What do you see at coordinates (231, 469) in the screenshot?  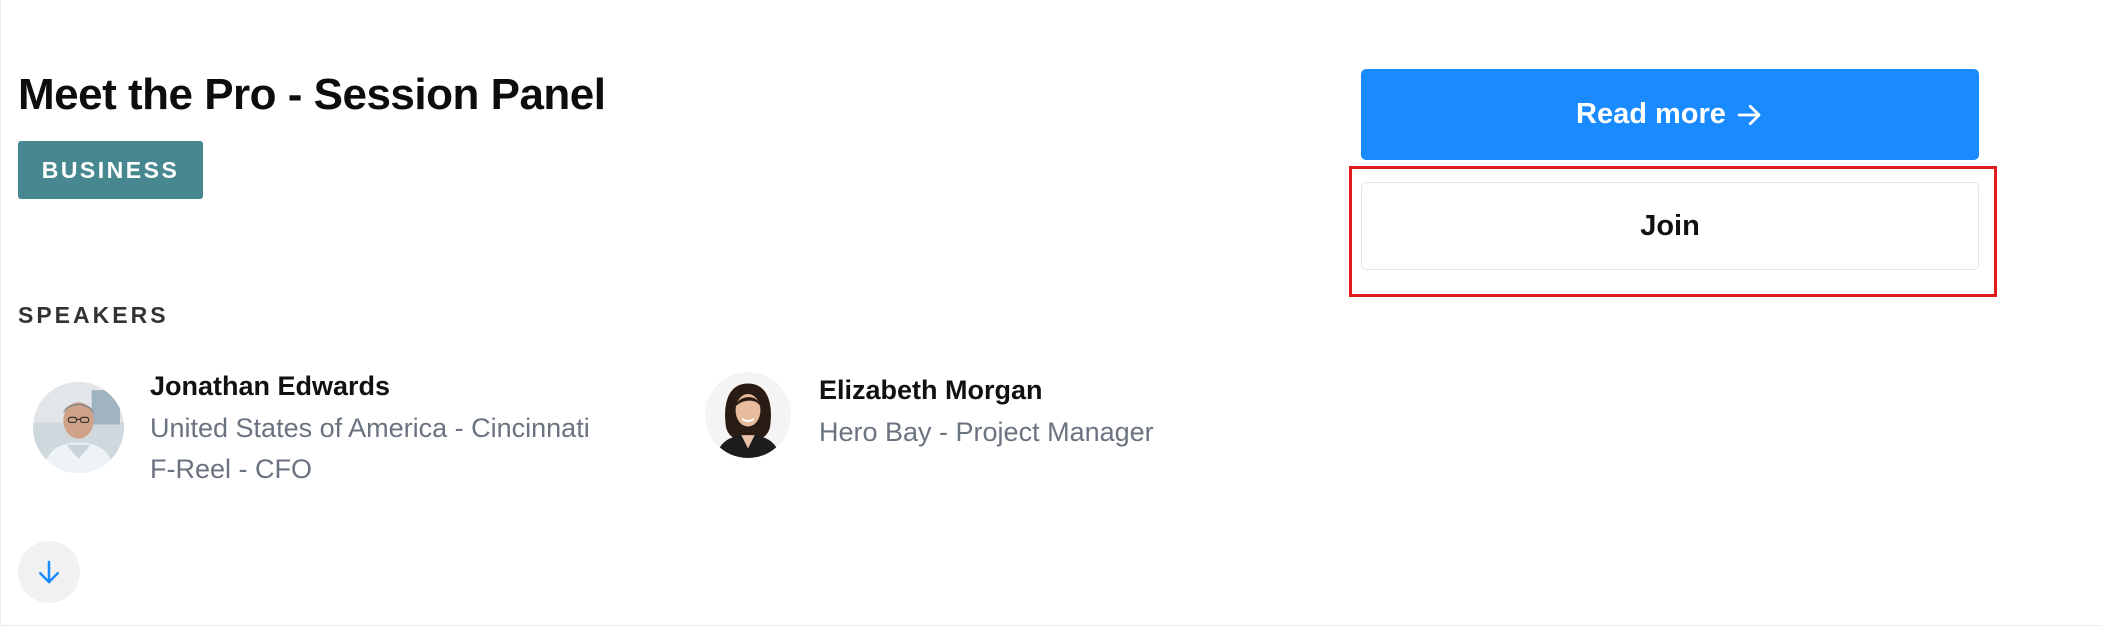 I see `speaker-role: F-Reel - CFO` at bounding box center [231, 469].